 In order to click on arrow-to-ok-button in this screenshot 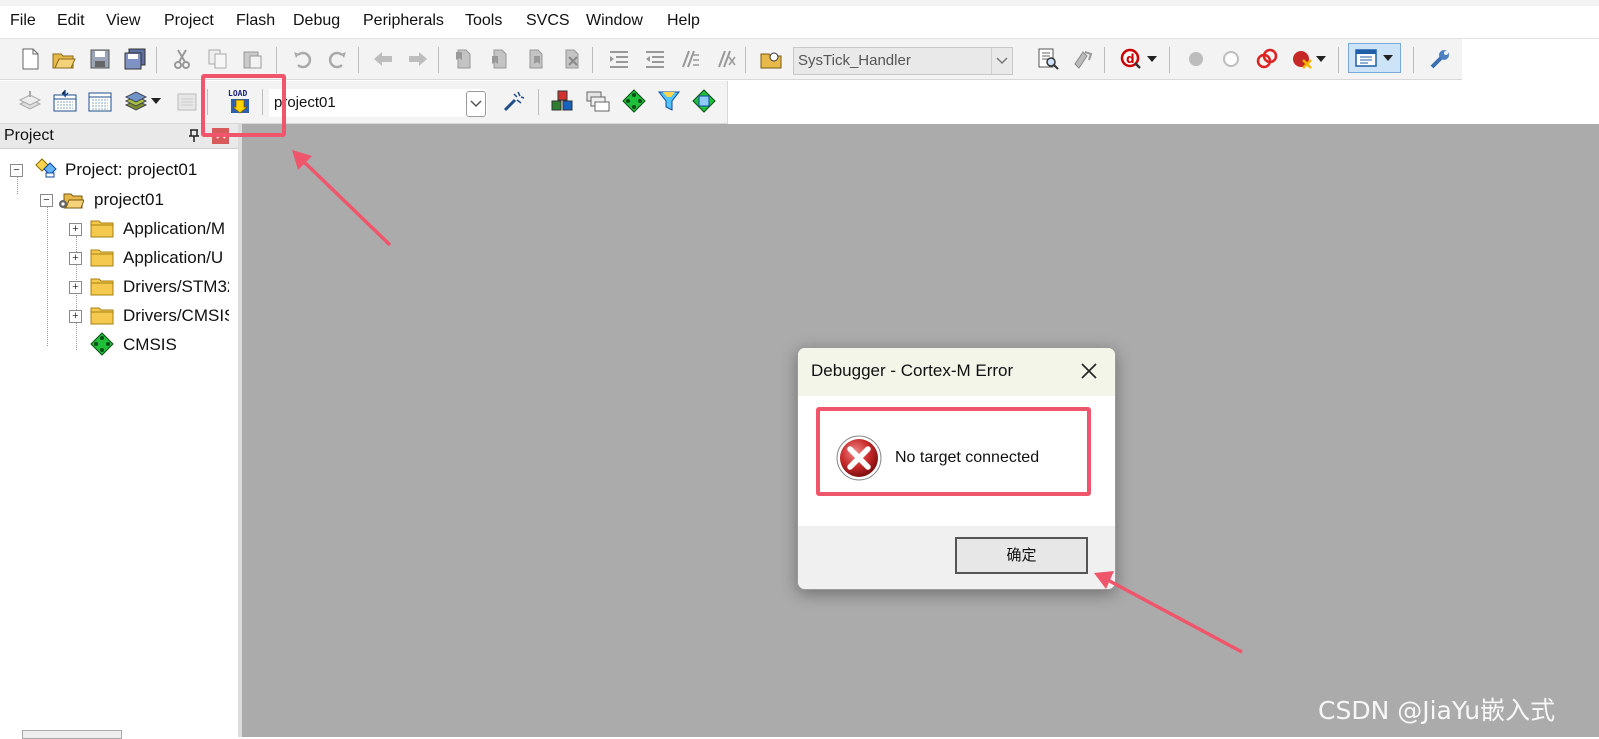, I will do `click(1168, 612)`.